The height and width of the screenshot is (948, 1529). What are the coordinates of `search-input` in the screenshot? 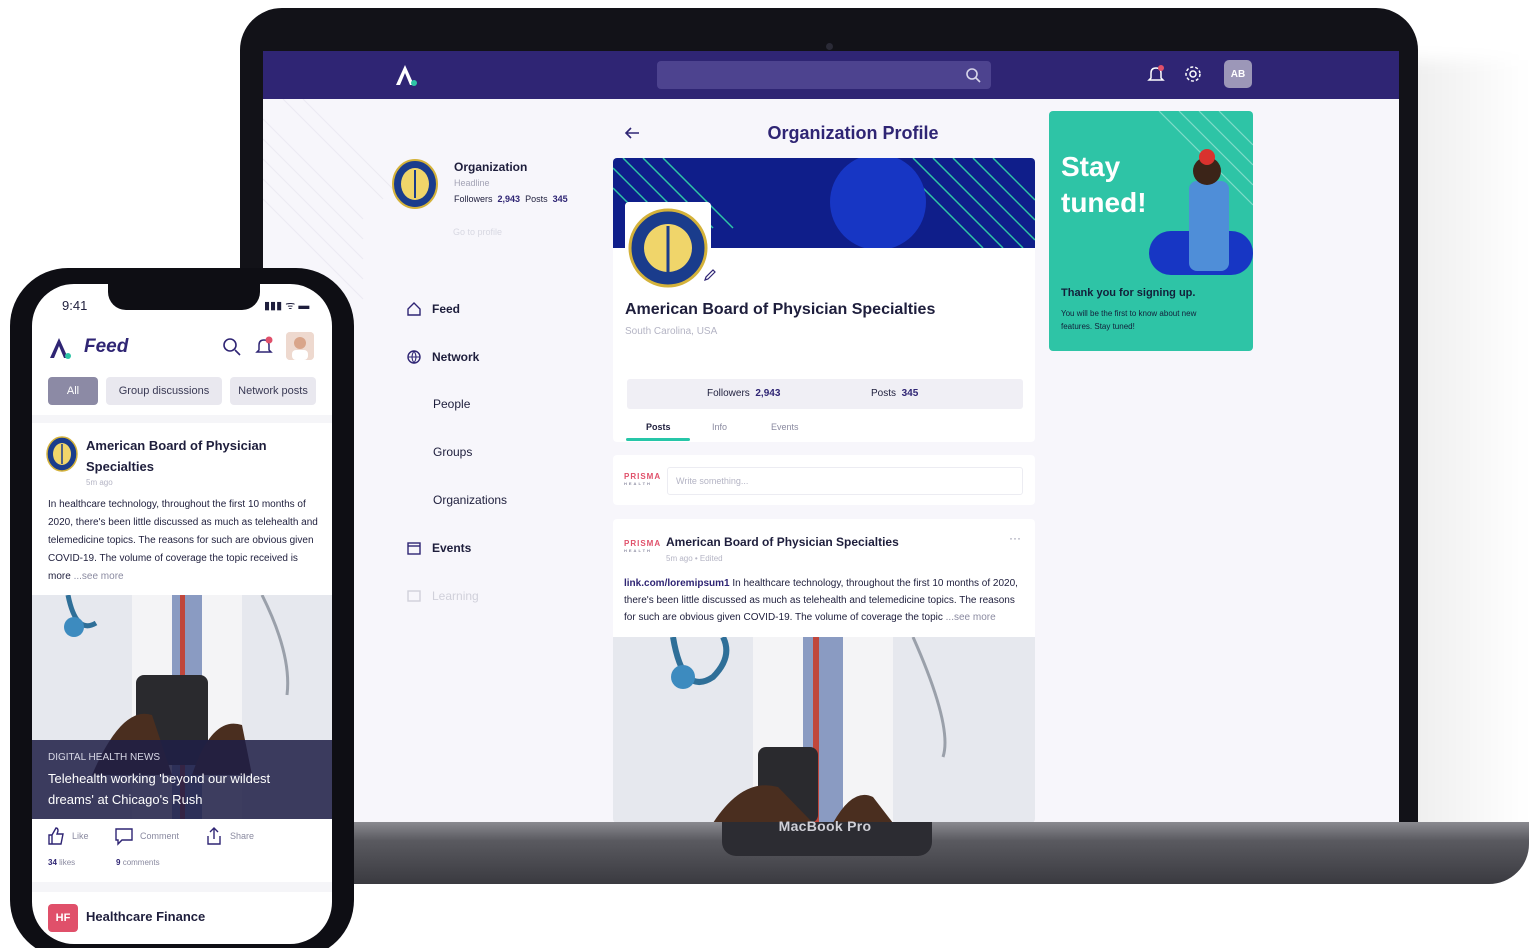 It's located at (810, 75).